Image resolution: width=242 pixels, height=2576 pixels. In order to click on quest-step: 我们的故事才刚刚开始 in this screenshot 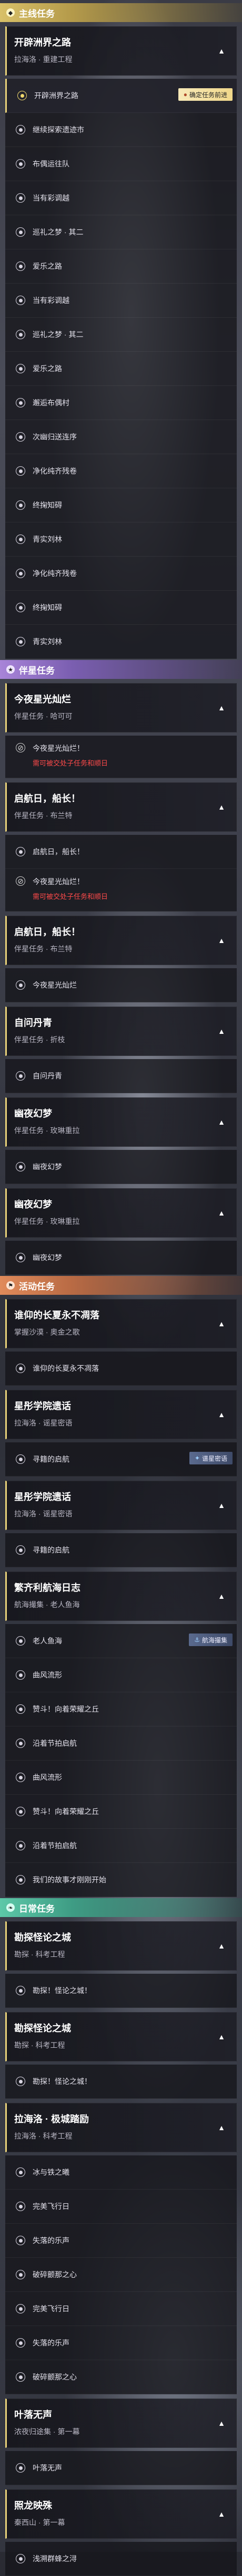, I will do `click(121, 1880)`.